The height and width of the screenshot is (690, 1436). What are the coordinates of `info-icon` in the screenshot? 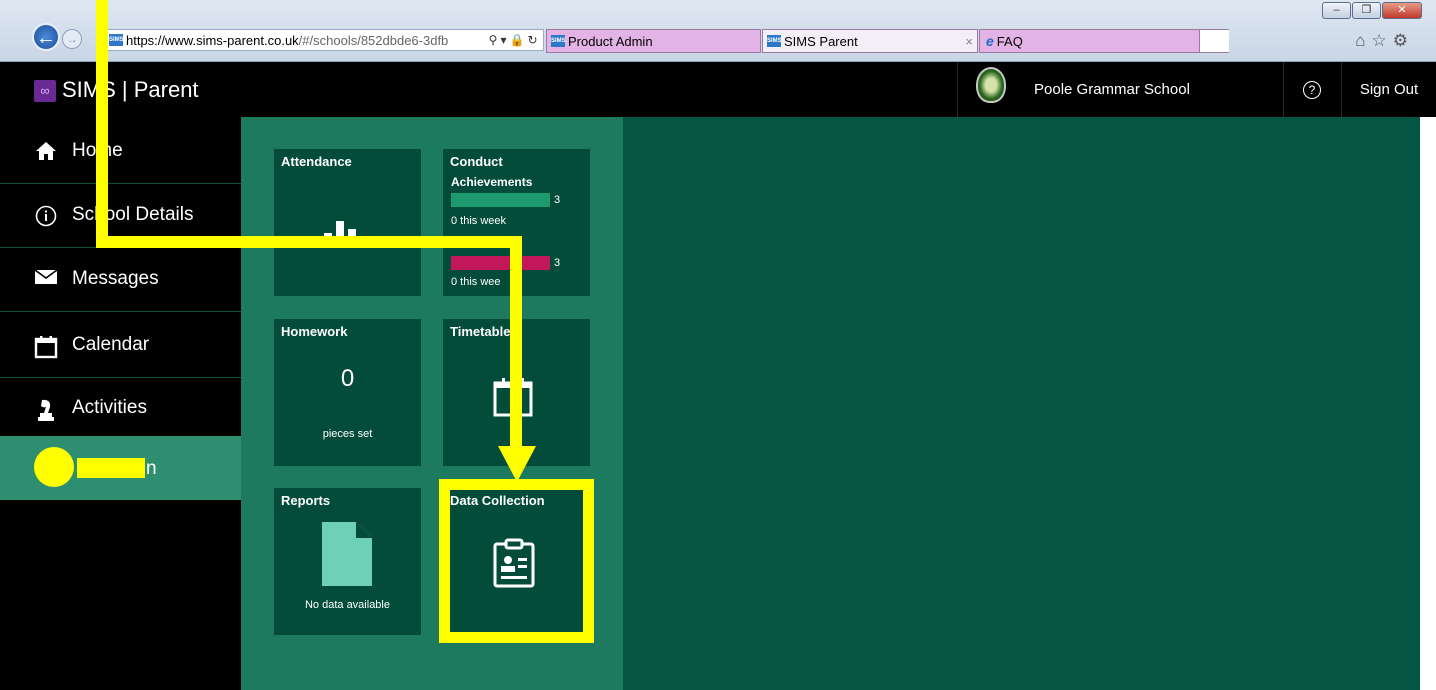 It's located at (46, 217).